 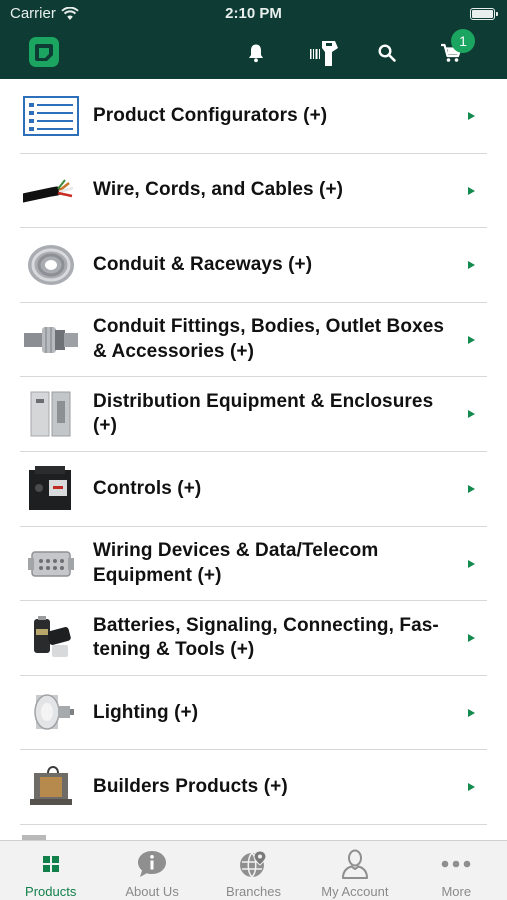 What do you see at coordinates (146, 712) in the screenshot?
I see `category-label: Lighting (+)` at bounding box center [146, 712].